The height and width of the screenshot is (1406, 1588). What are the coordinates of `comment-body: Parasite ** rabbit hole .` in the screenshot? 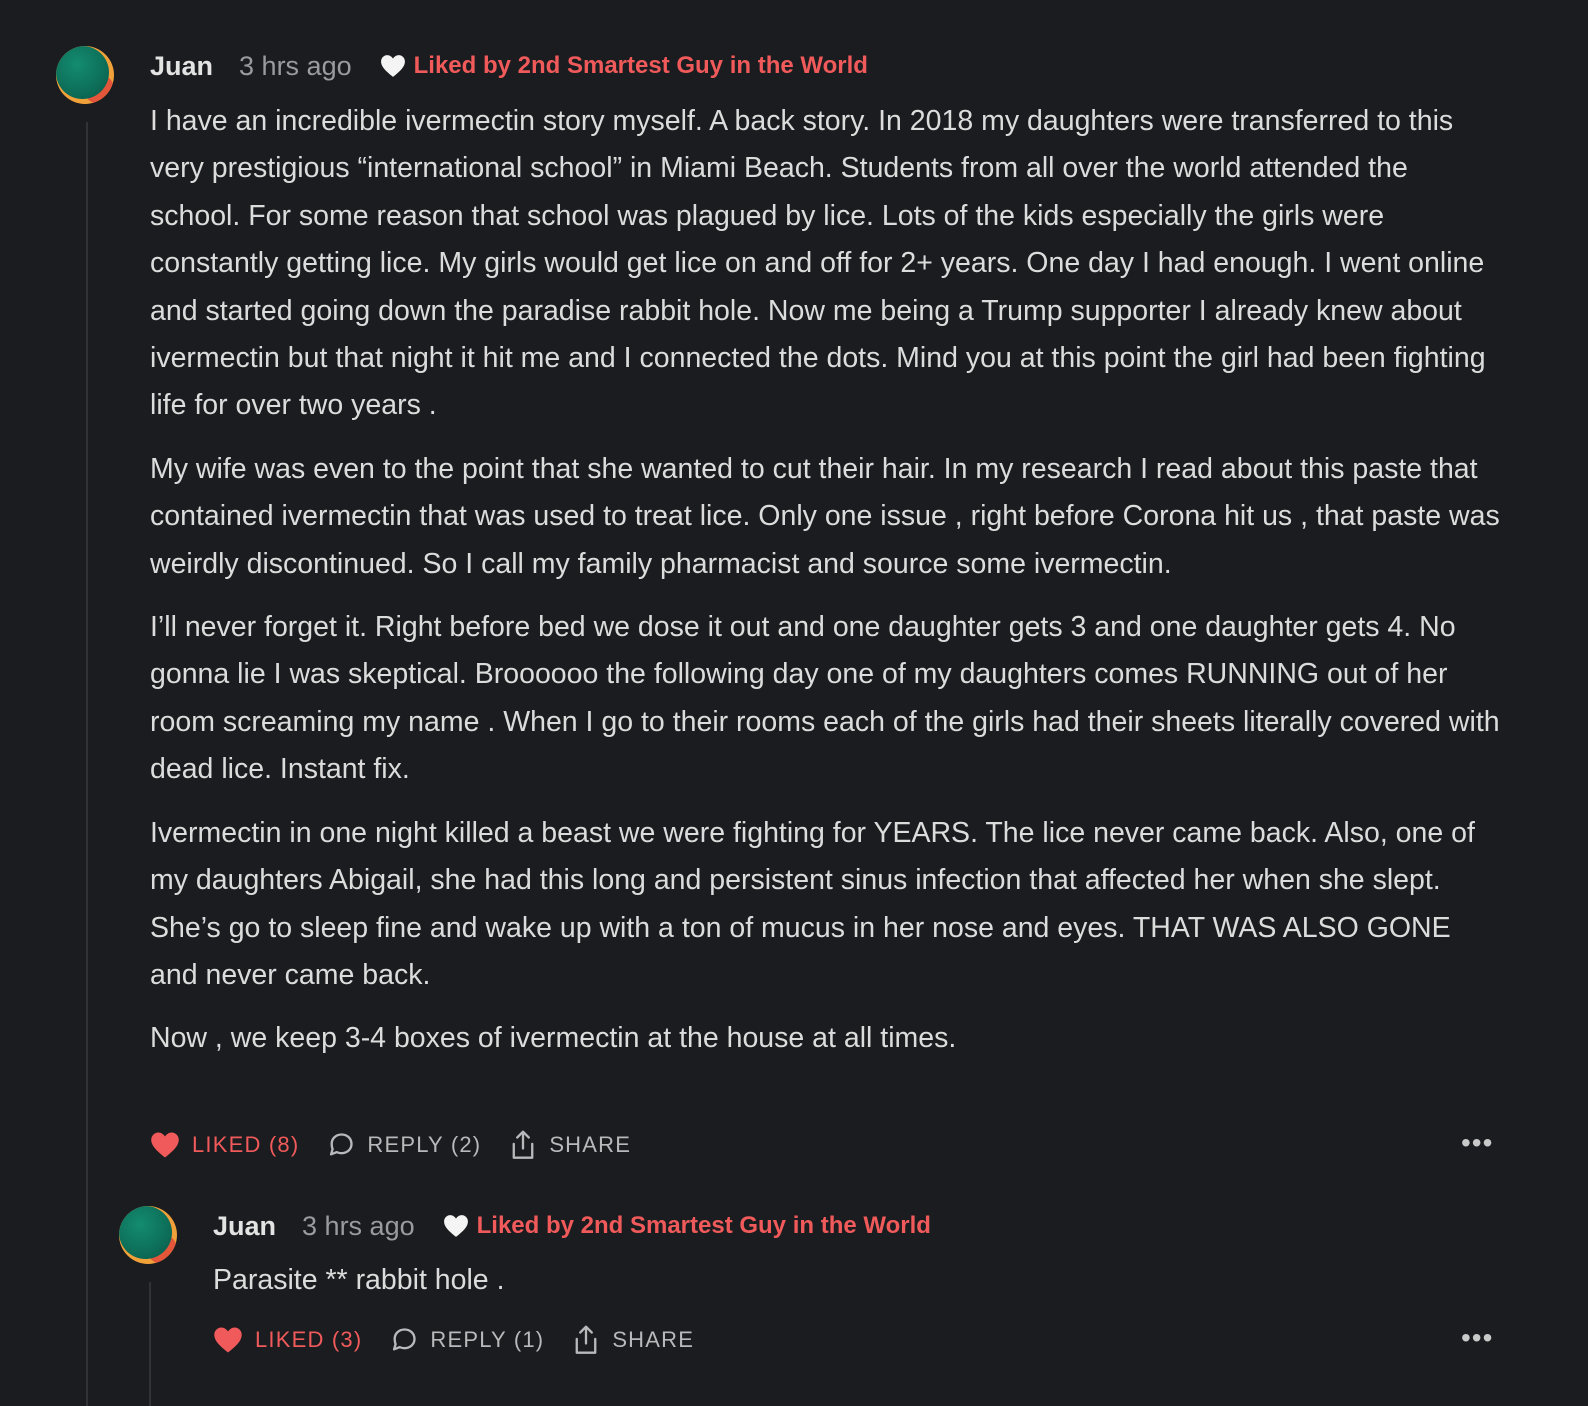 It's located at (853, 1288).